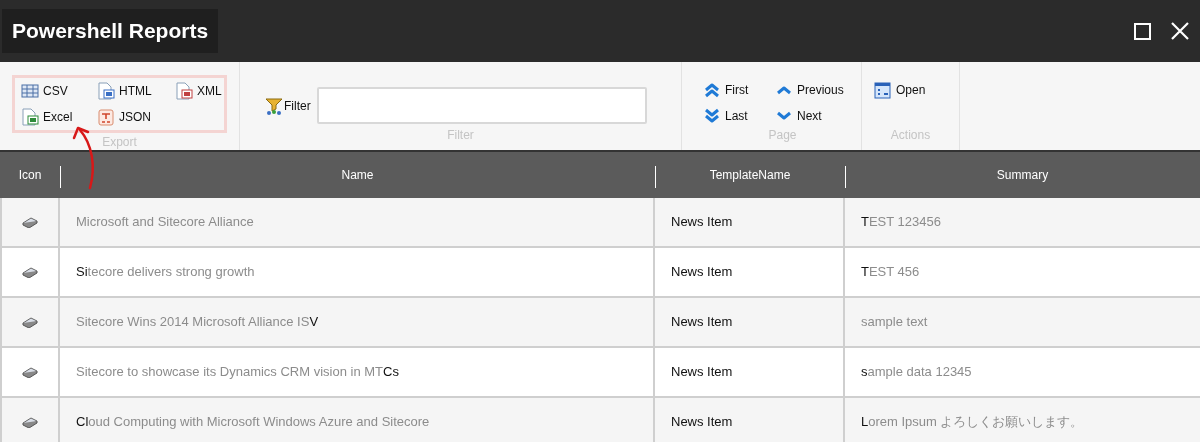 The width and height of the screenshot is (1200, 442). What do you see at coordinates (916, 372) in the screenshot?
I see `table-cell-text: sample data 12345` at bounding box center [916, 372].